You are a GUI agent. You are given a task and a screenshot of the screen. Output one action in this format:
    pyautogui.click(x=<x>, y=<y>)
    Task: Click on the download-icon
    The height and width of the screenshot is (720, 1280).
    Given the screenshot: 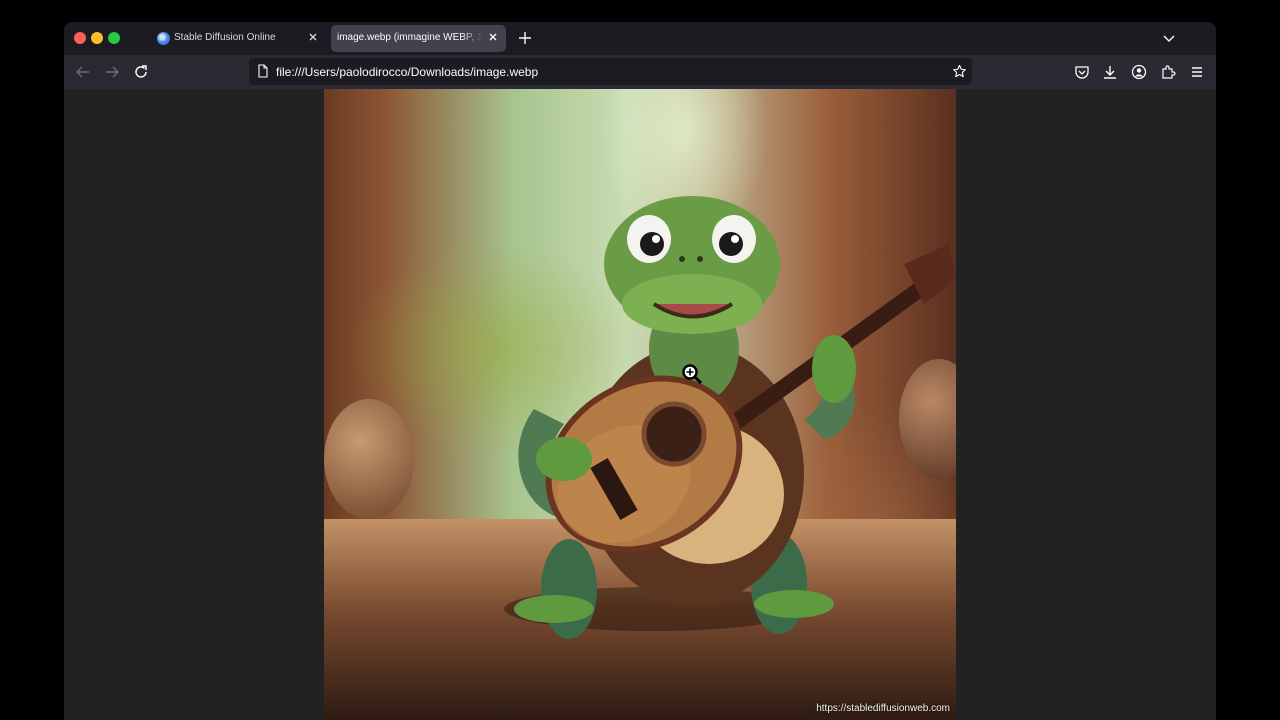 What is the action you would take?
    pyautogui.click(x=1110, y=72)
    